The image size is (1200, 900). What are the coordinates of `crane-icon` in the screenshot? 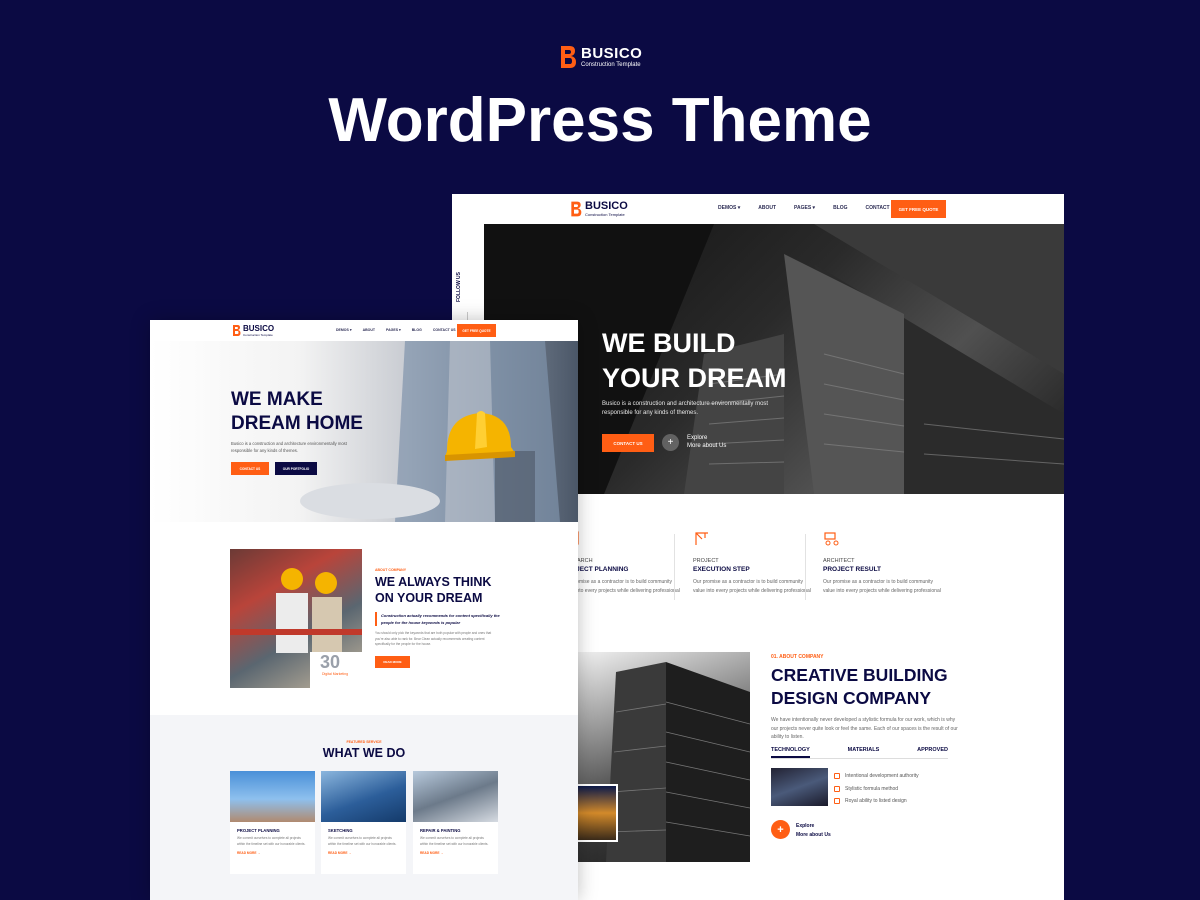 It's located at (701, 538).